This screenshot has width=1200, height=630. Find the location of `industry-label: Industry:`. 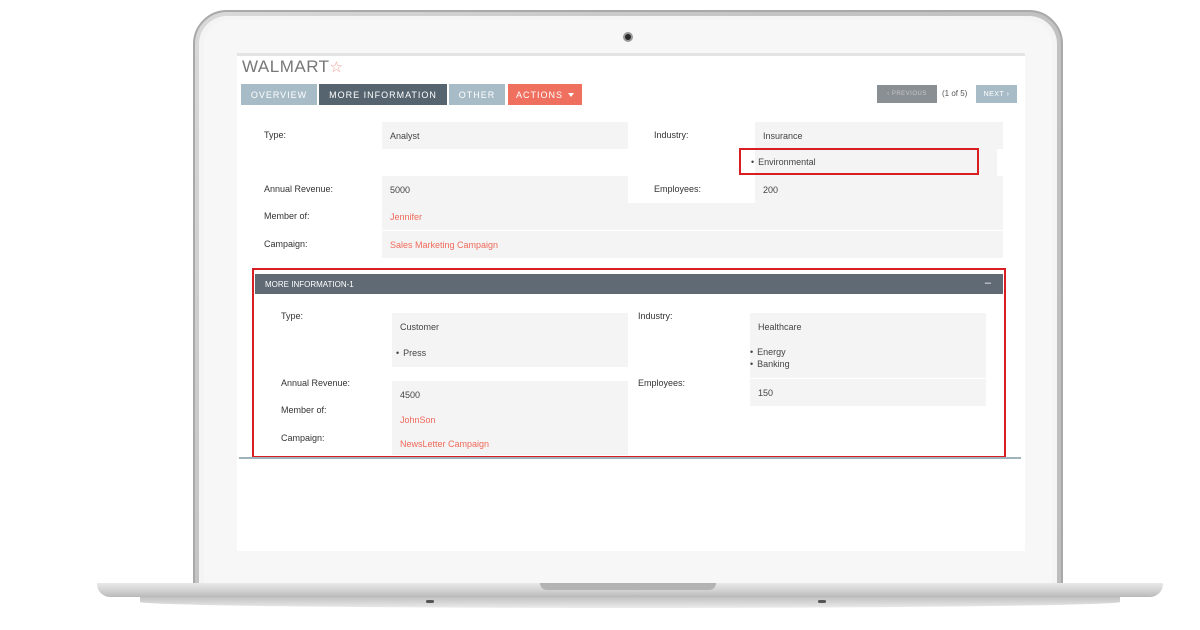

industry-label: Industry: is located at coordinates (671, 135).